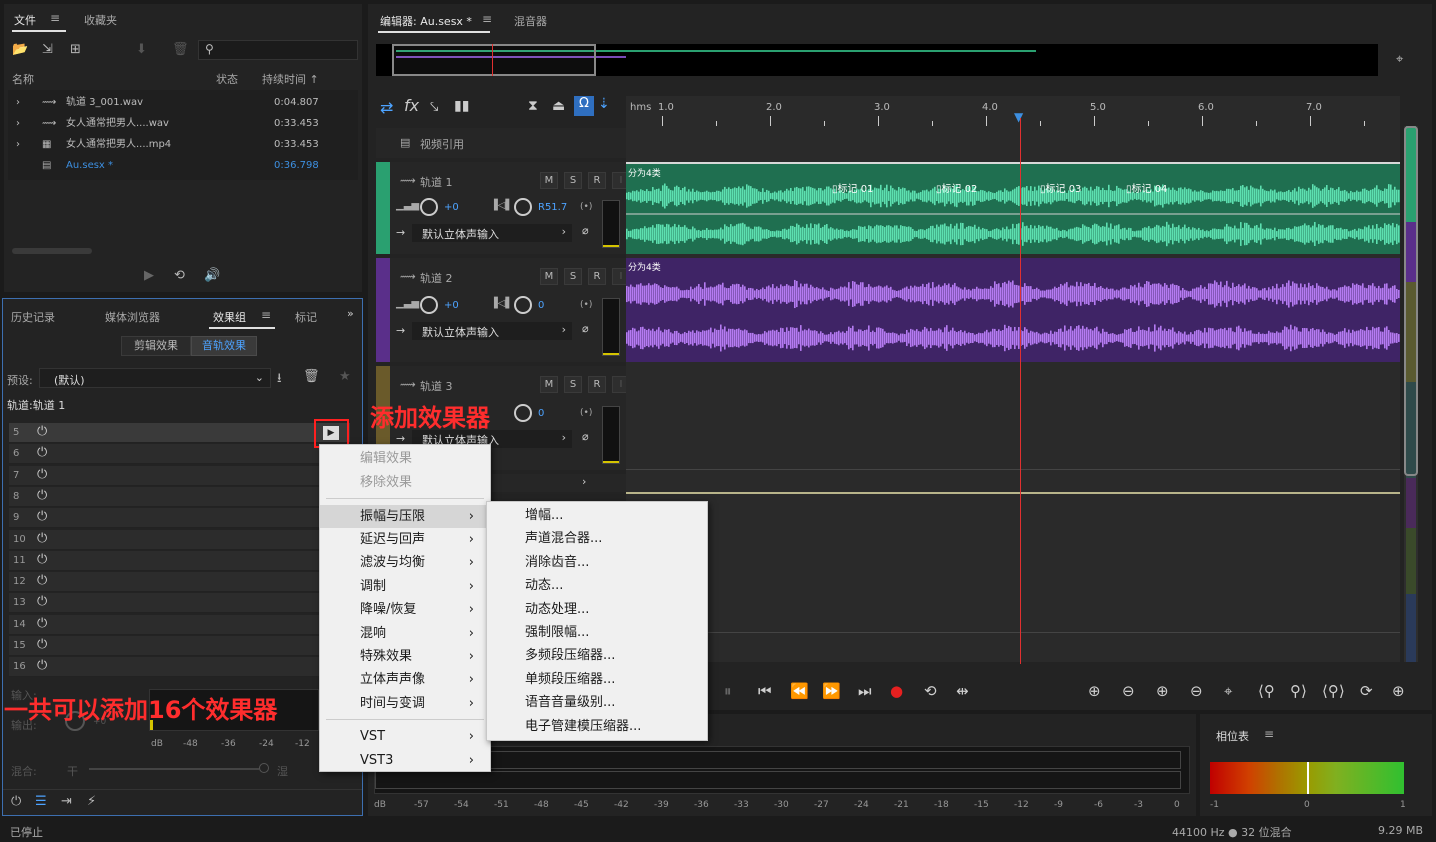 The height and width of the screenshot is (842, 1436). What do you see at coordinates (405, 609) in the screenshot?
I see `context-menu-item: 降噪/恢复 ›` at bounding box center [405, 609].